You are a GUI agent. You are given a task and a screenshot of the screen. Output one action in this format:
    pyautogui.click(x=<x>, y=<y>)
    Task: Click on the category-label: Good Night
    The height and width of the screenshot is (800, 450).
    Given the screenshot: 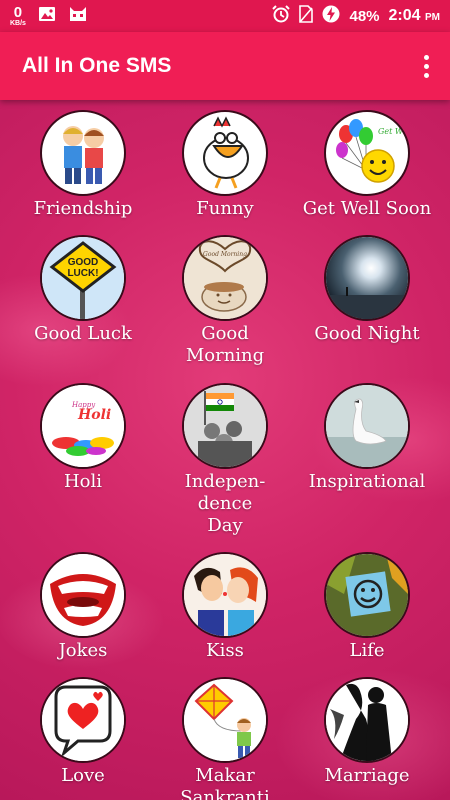 What is the action you would take?
    pyautogui.click(x=367, y=333)
    